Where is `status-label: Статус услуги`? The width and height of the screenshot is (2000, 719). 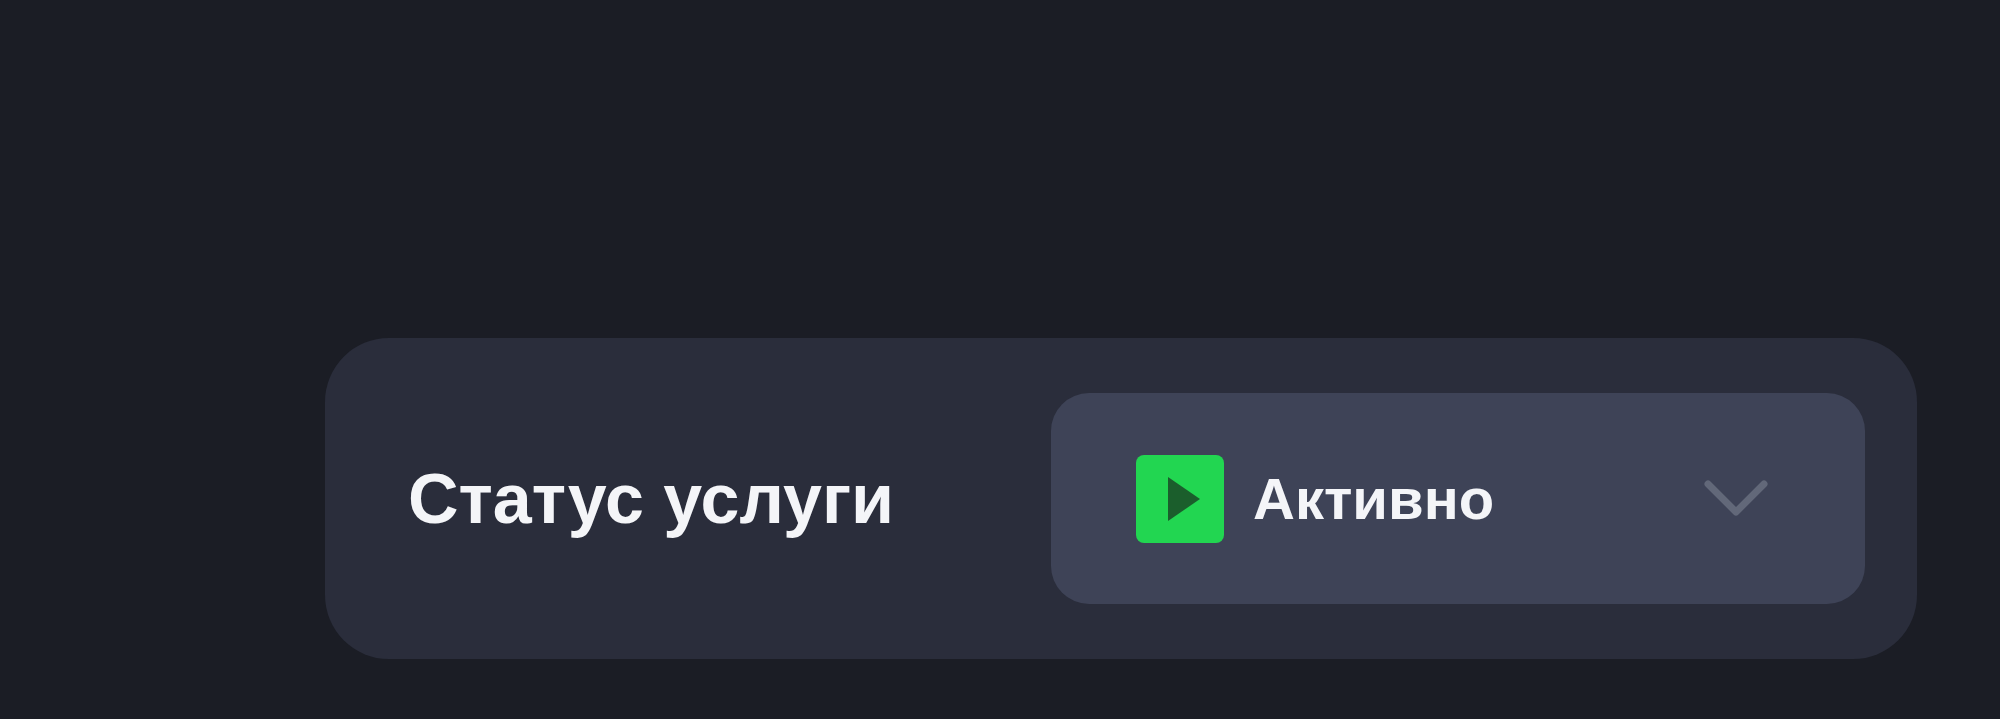
status-label: Статус услуги is located at coordinates (651, 498).